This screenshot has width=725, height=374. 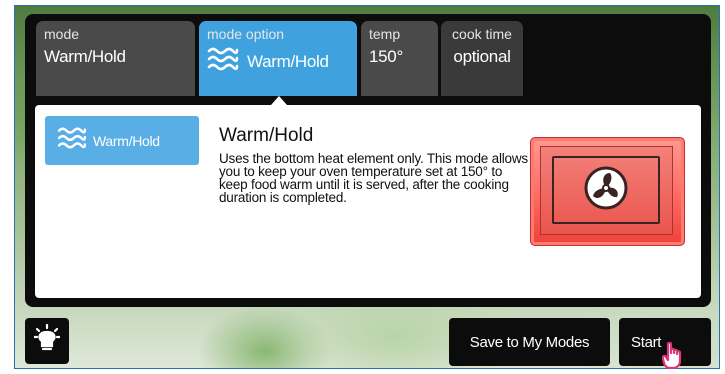 I want to click on oven-window, so click(x=606, y=190).